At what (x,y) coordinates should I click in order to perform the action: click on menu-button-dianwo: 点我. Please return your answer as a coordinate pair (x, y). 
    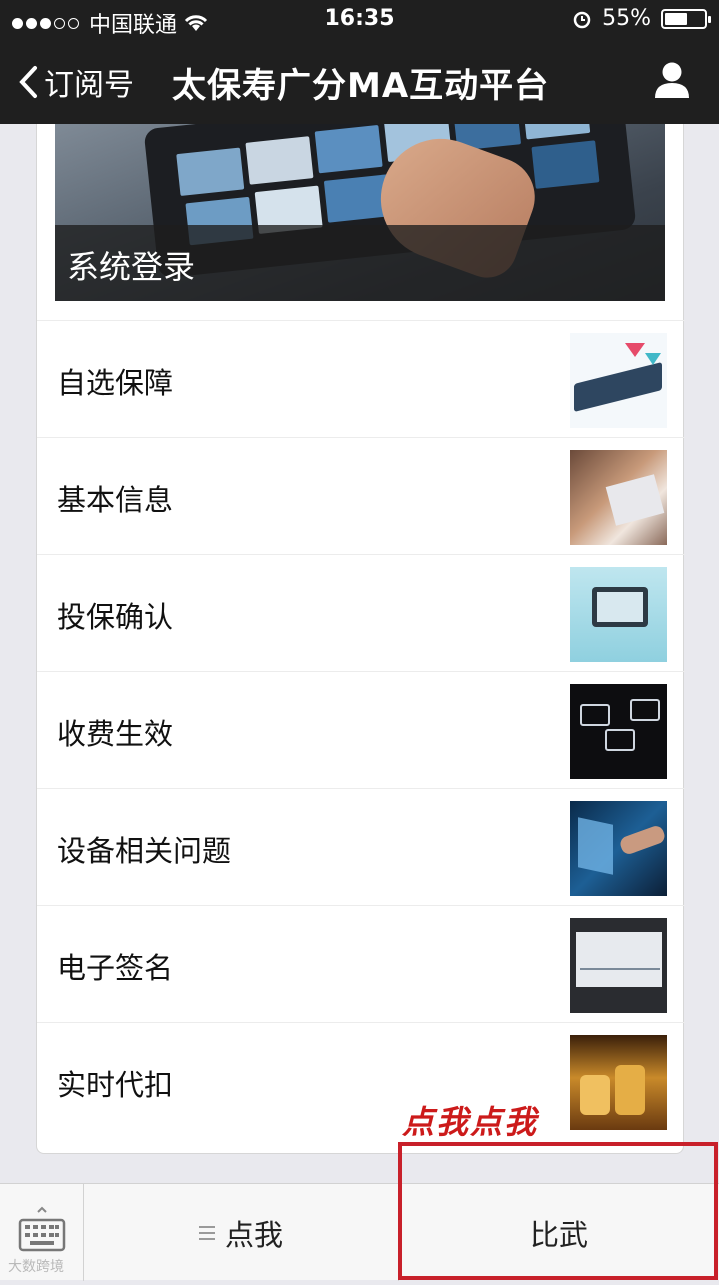
    Looking at the image, I should click on (241, 1232).